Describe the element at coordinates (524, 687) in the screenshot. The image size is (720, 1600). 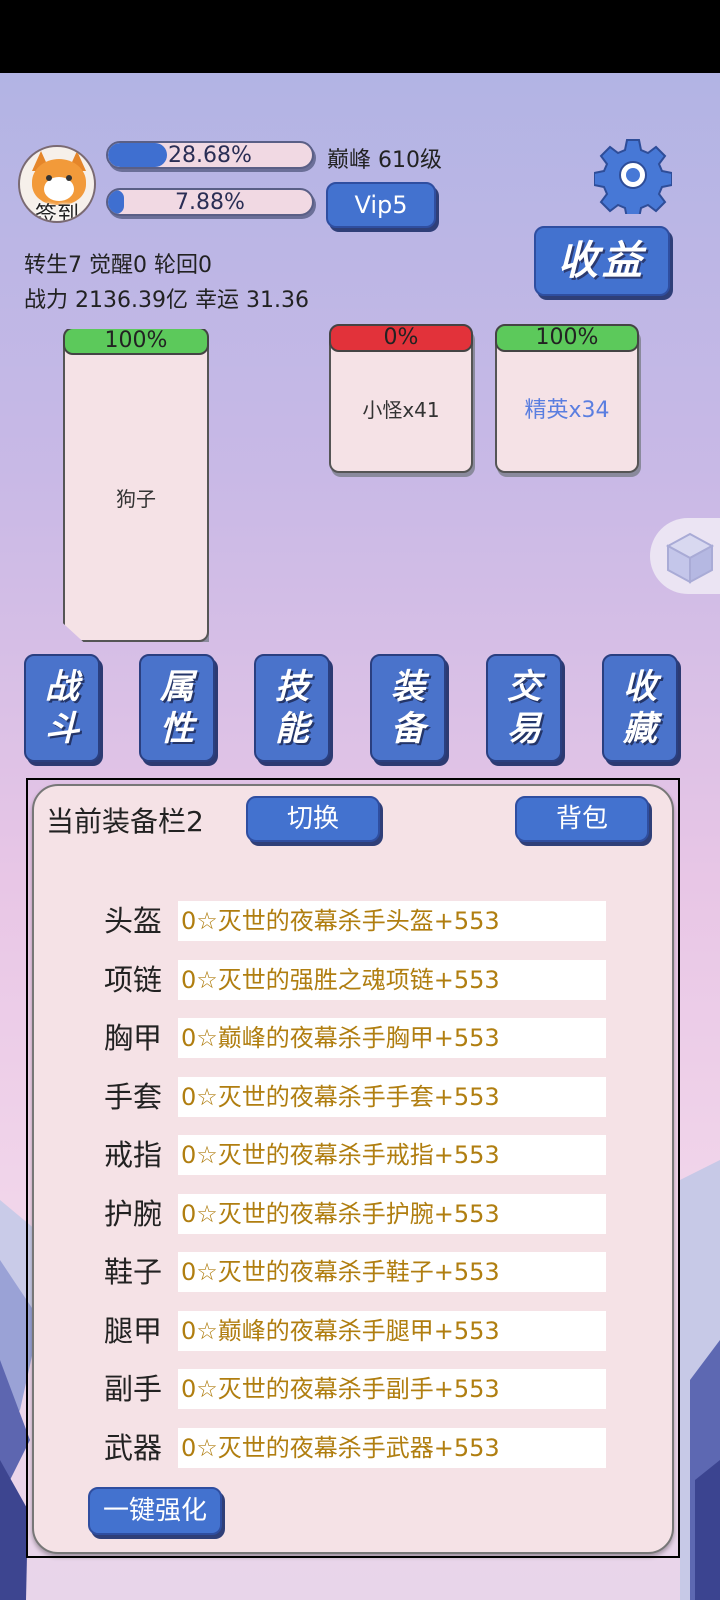
I see `nav-trade-char1: 交` at that location.